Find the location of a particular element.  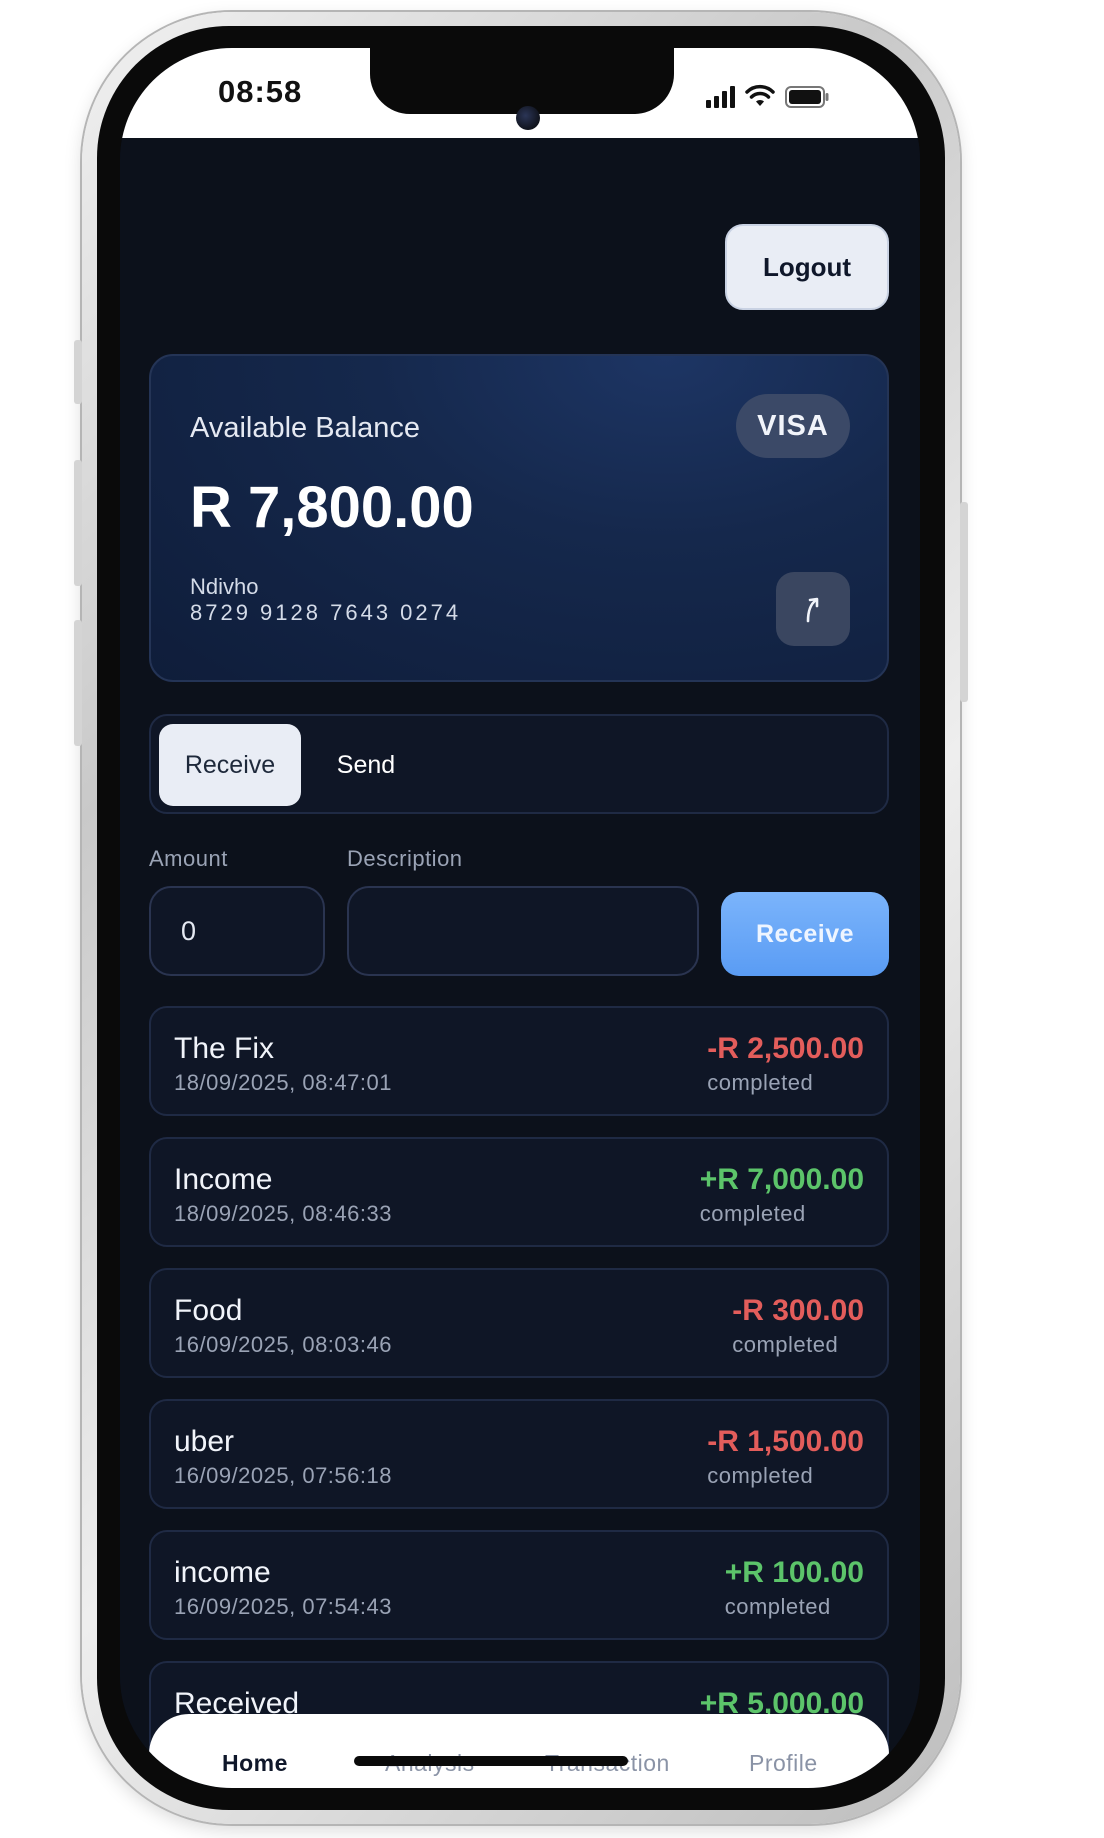

nav-home: Home is located at coordinates (255, 1763).